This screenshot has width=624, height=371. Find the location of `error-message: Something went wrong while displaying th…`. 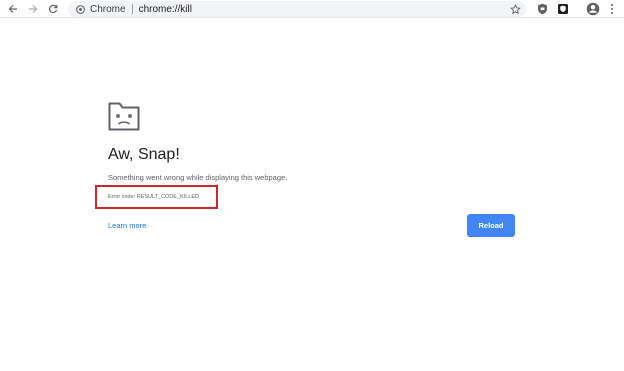

error-message: Something went wrong while displaying th… is located at coordinates (198, 177).